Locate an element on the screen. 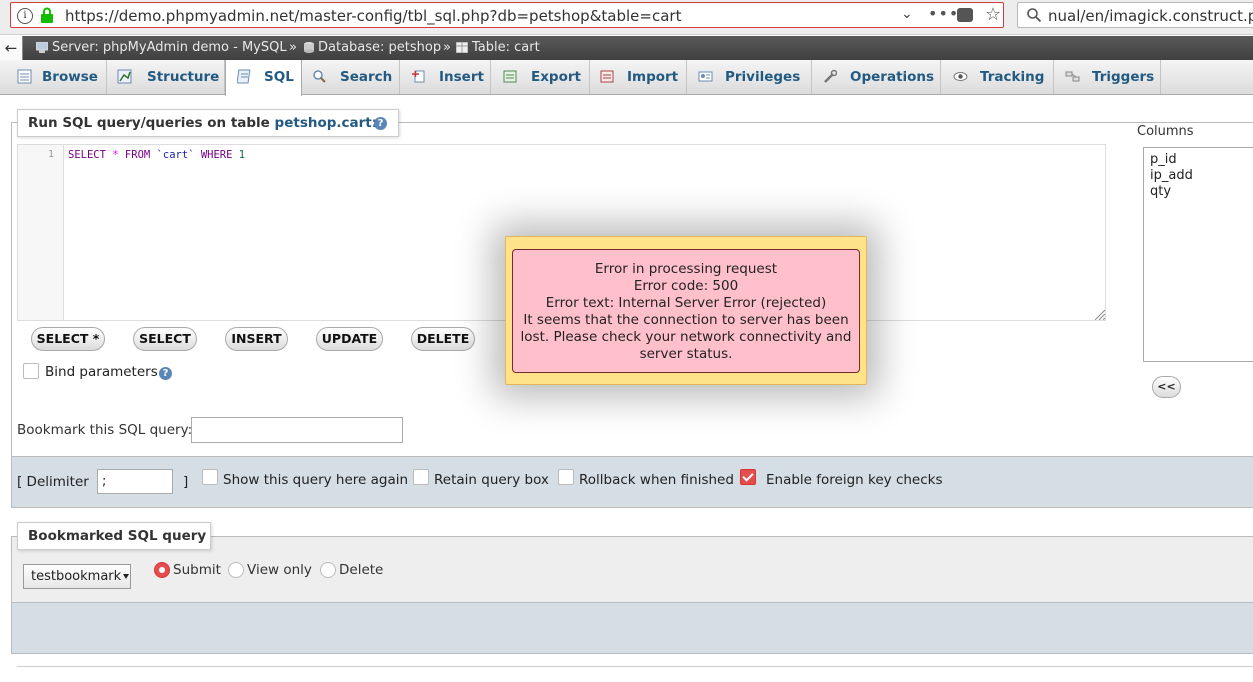  tab-search: Search is located at coordinates (351, 77).